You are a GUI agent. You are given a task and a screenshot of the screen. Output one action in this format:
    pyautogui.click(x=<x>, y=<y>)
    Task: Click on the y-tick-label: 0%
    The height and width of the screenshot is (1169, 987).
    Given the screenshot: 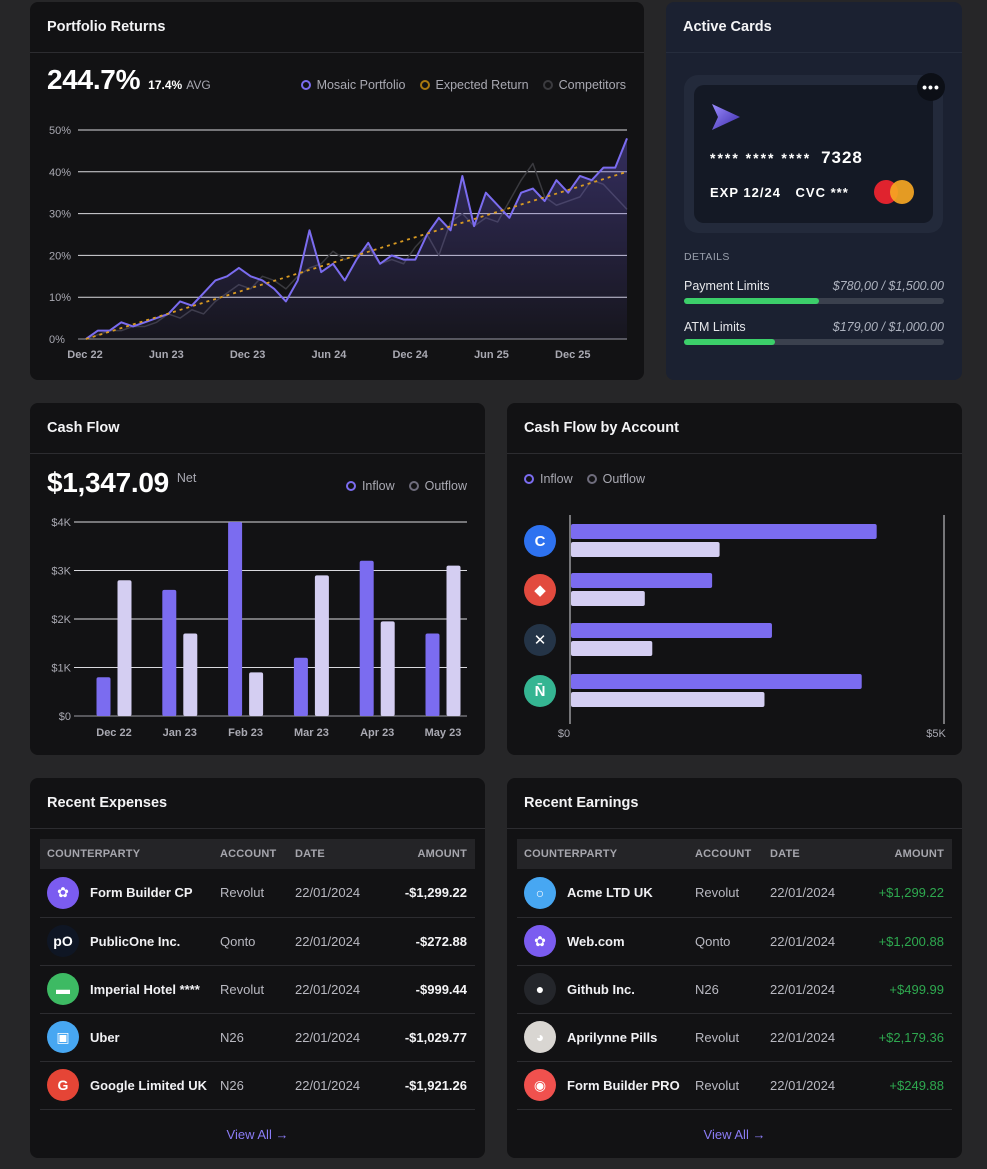 What is the action you would take?
    pyautogui.click(x=57, y=340)
    